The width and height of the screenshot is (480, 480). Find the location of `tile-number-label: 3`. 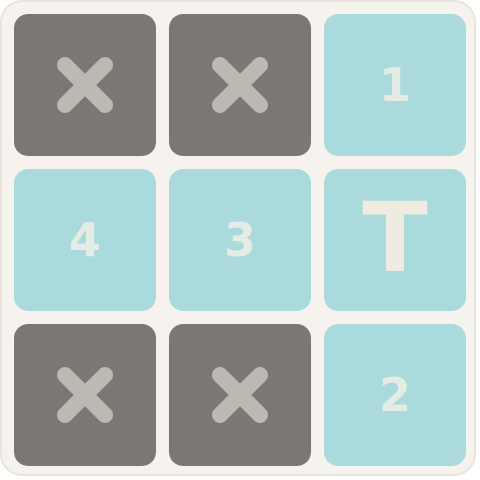

tile-number-label: 3 is located at coordinates (239, 240).